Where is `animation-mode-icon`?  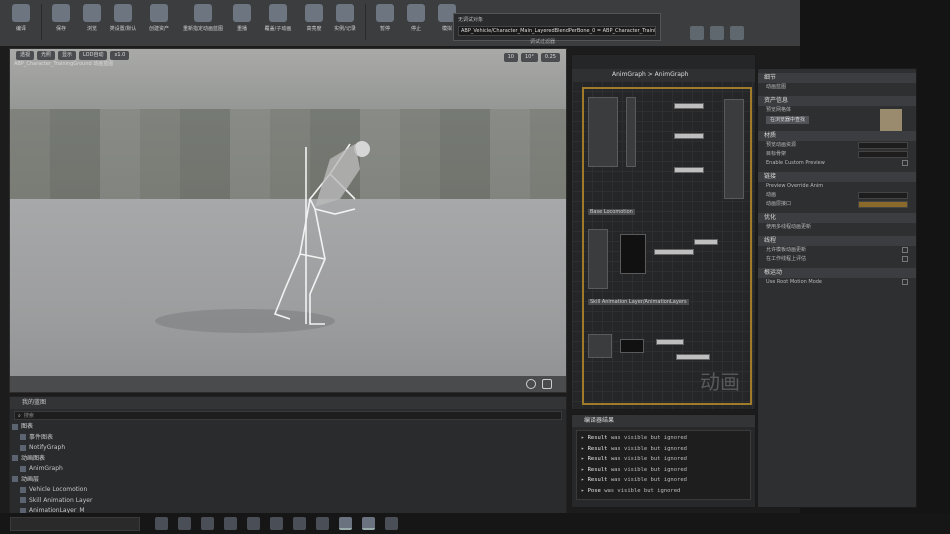
animation-mode-icon is located at coordinates (737, 33).